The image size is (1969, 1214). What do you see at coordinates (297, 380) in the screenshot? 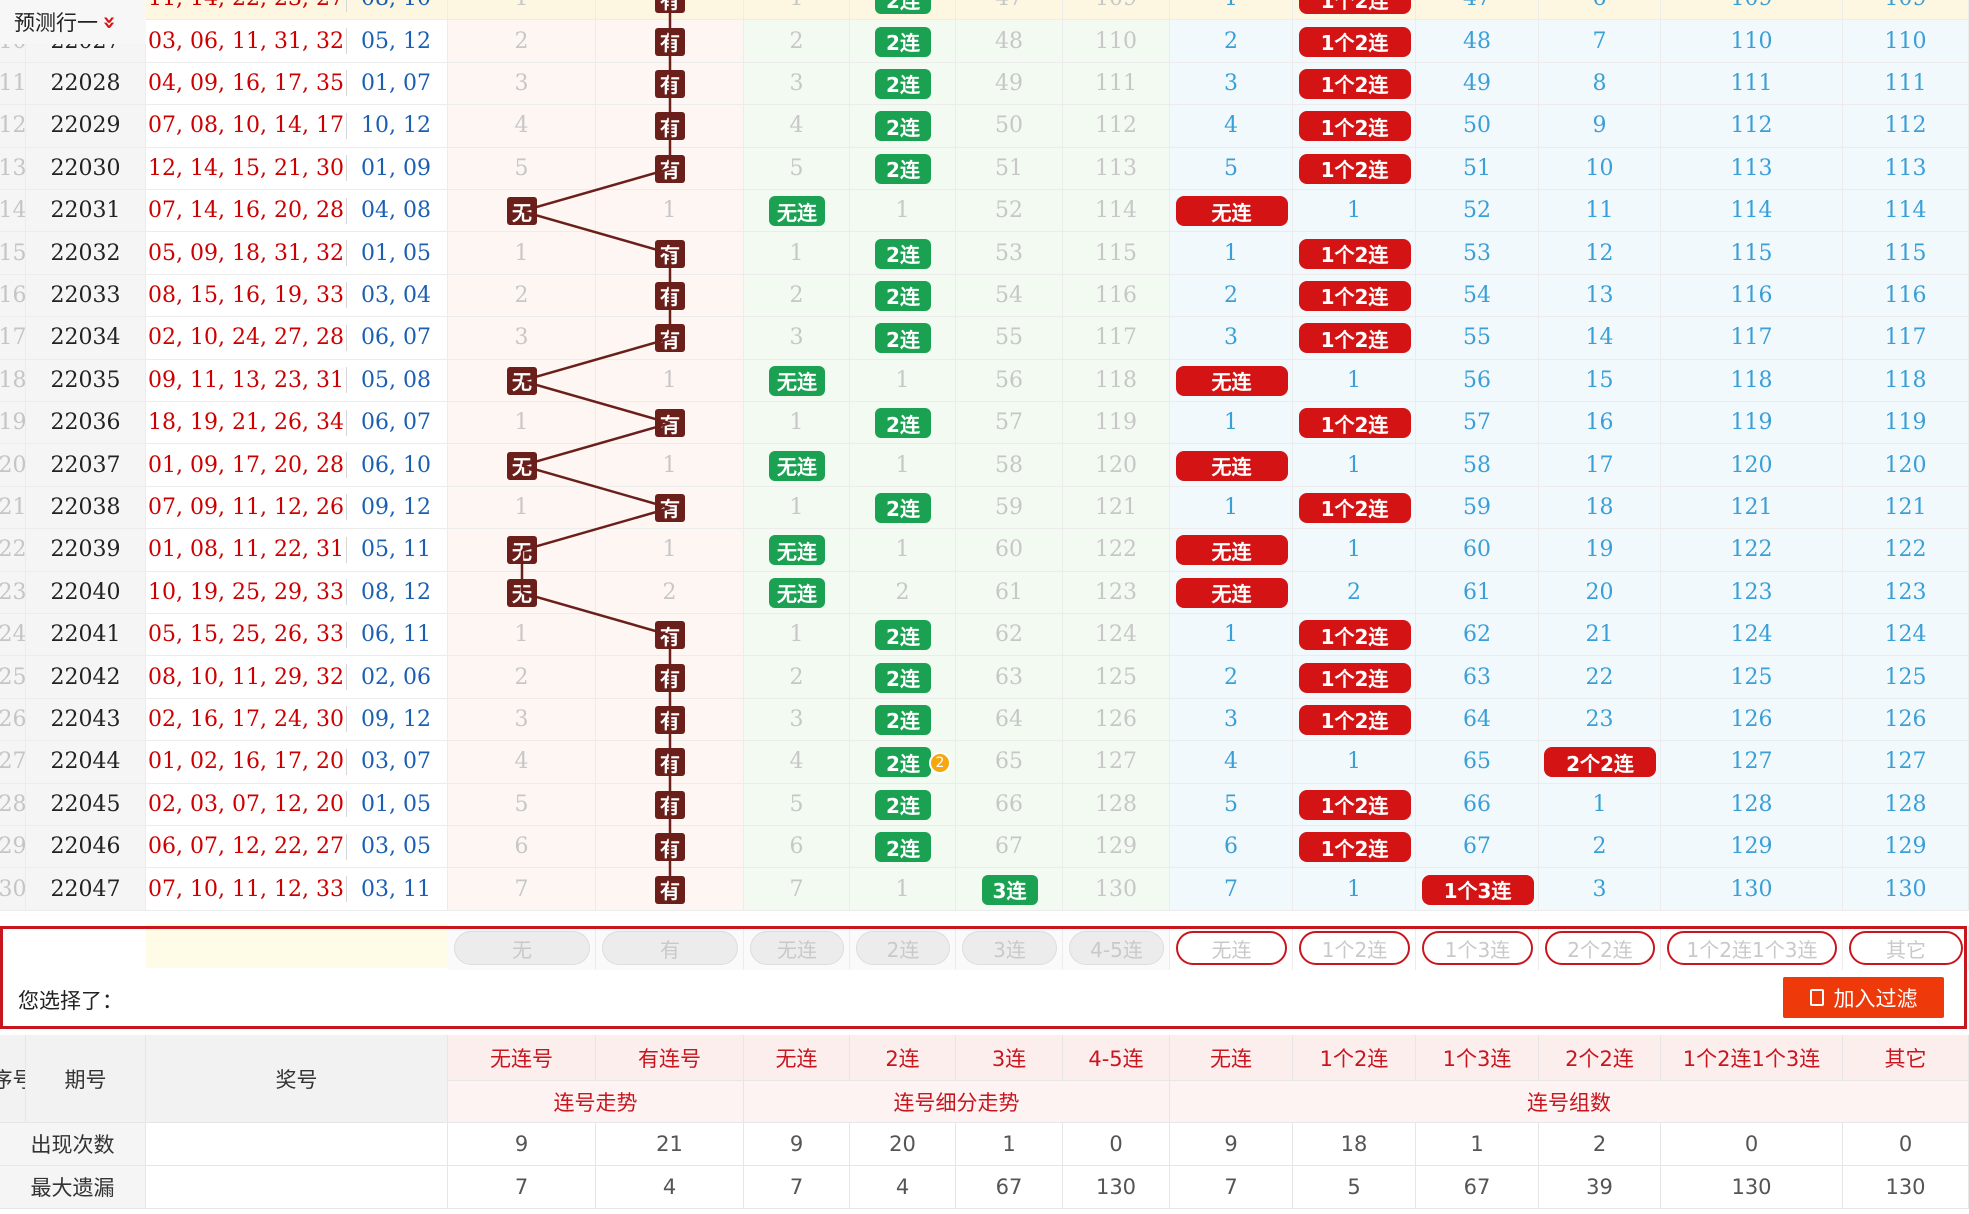
I see `table-cell-nums: 09, 11, 13, 23, 31 05, 08` at bounding box center [297, 380].